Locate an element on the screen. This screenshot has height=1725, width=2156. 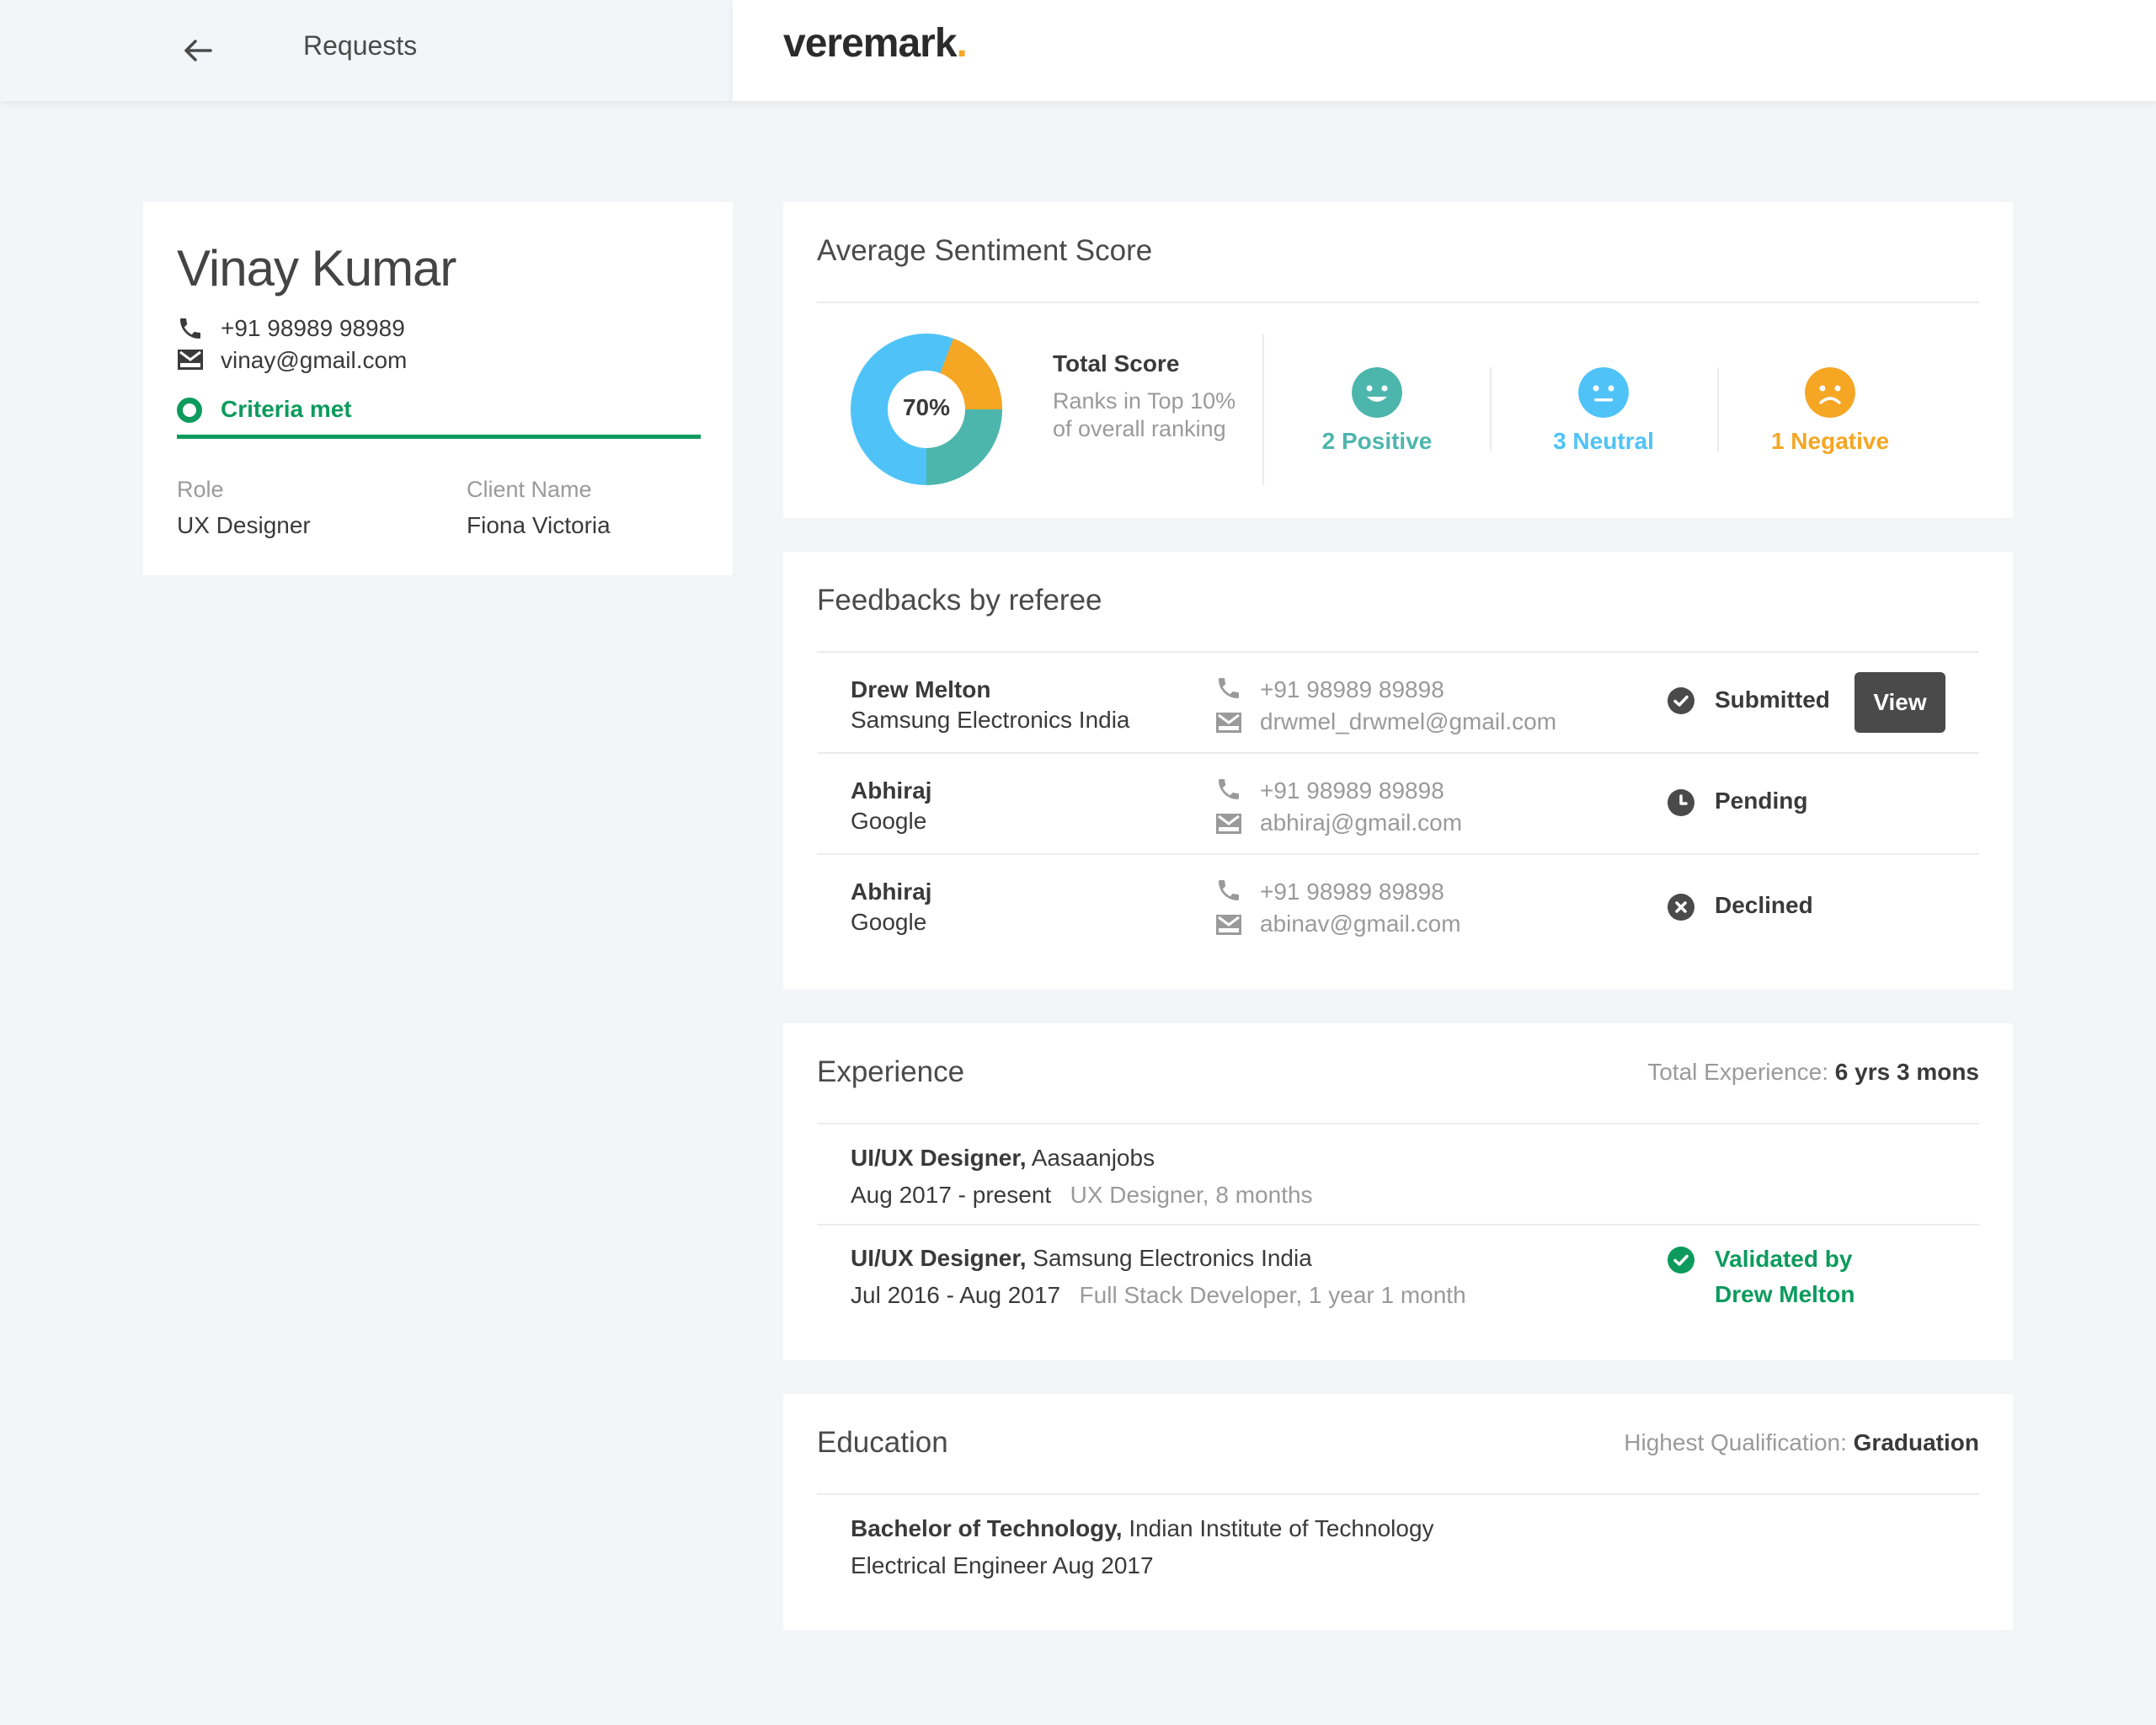
x-circle-icon is located at coordinates (1681, 907).